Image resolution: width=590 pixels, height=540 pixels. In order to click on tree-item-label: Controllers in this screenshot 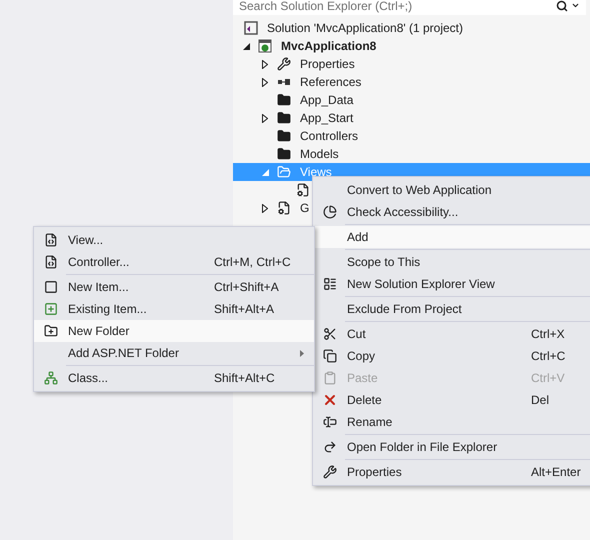, I will do `click(329, 136)`.